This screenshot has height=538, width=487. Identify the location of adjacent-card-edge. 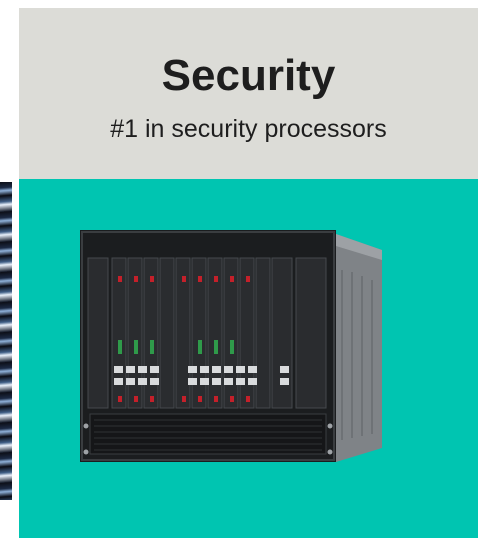
(6, 269).